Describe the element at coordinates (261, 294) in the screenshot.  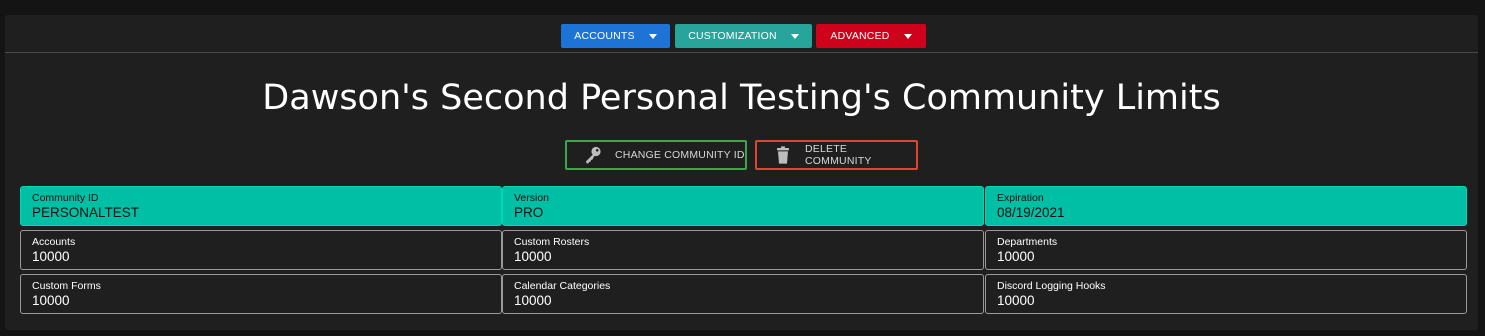
I see `custom-forms-limit-cell: Custom Forms 10000` at that location.